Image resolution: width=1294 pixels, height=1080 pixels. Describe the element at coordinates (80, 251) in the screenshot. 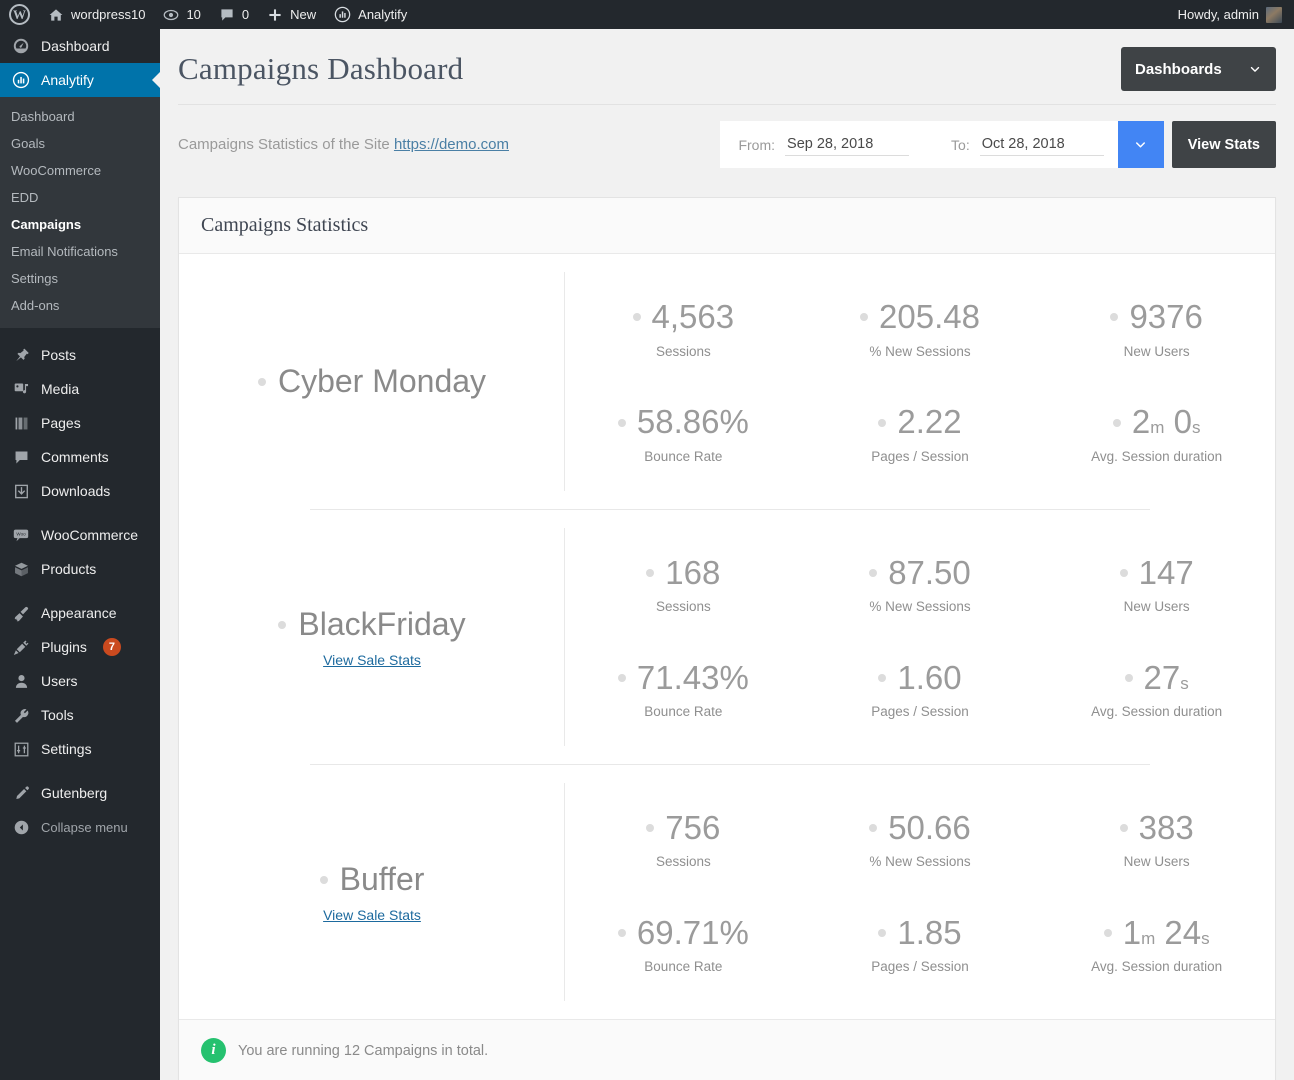

I see `submenu-item-email-notifications: Email Notifications` at that location.